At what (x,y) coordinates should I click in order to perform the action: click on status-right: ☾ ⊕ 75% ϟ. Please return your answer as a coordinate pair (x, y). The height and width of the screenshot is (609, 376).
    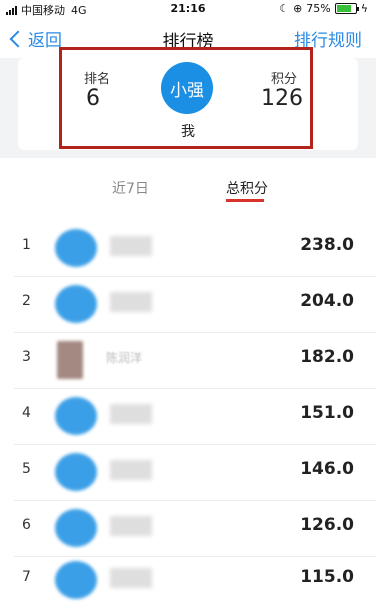
    Looking at the image, I should click on (323, 8).